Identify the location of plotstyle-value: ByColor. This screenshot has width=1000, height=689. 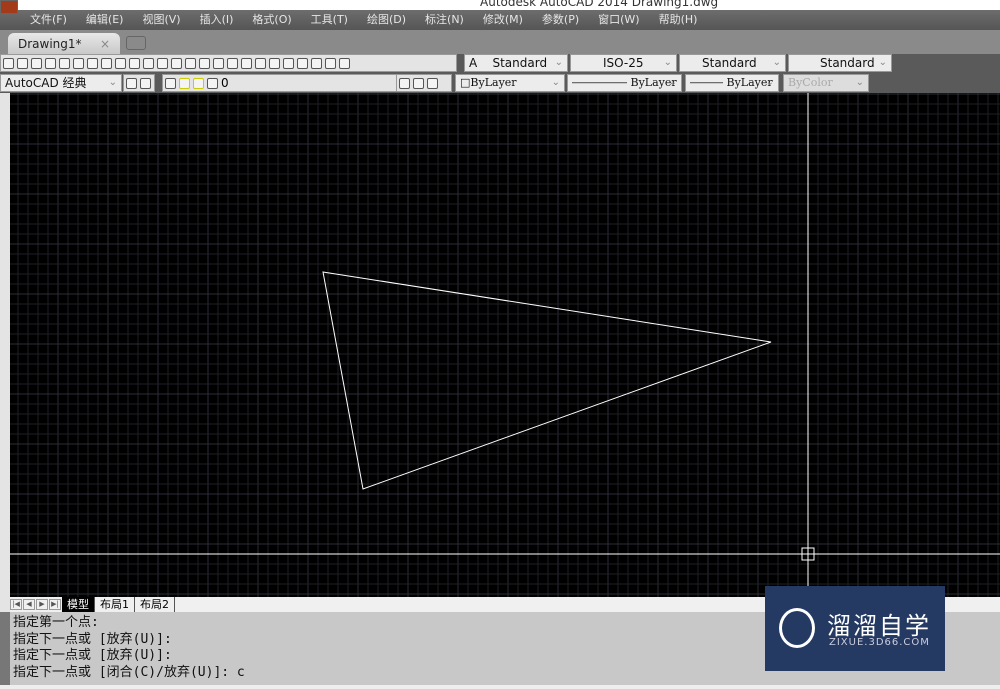
(810, 82).